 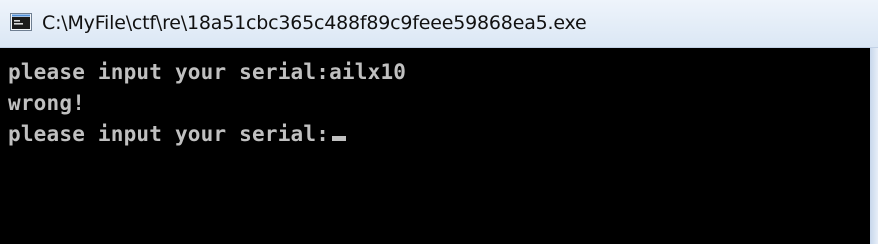 What do you see at coordinates (169, 134) in the screenshot?
I see `console-line-prompt-2-text: please input your serial:` at bounding box center [169, 134].